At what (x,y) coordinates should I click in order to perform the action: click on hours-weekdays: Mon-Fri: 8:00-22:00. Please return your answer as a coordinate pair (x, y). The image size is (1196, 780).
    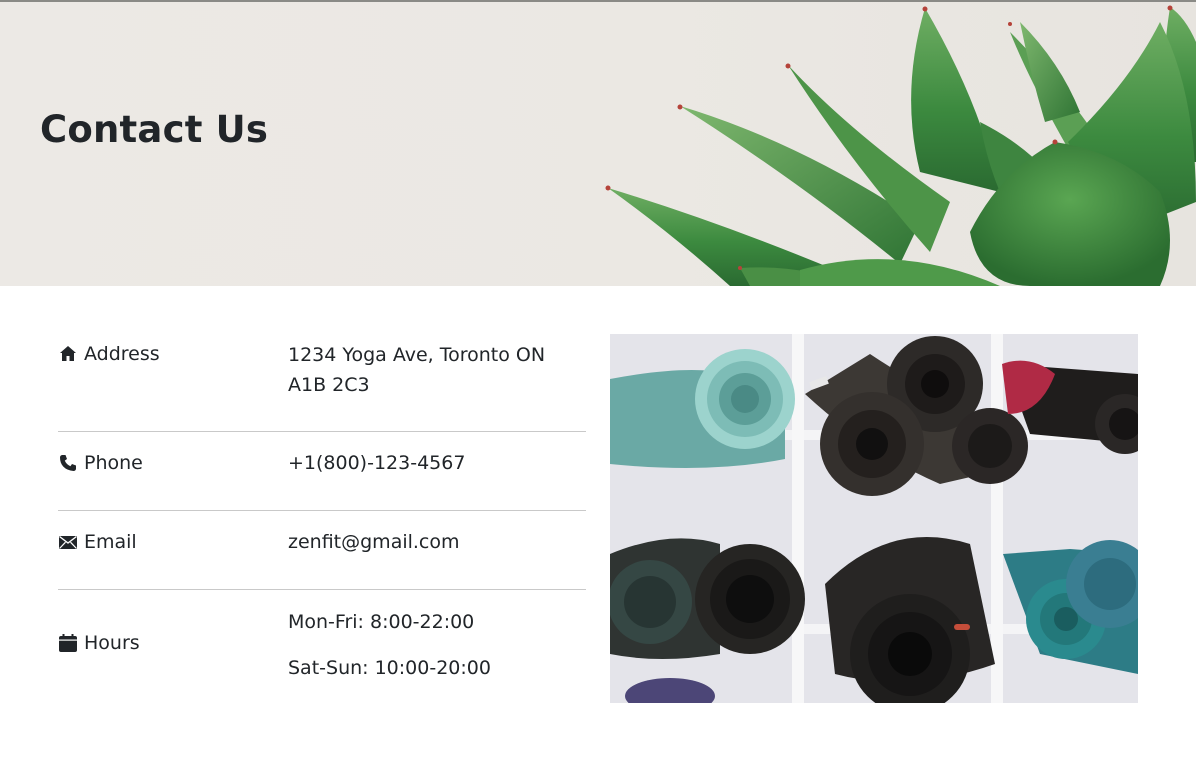
    Looking at the image, I should click on (381, 622).